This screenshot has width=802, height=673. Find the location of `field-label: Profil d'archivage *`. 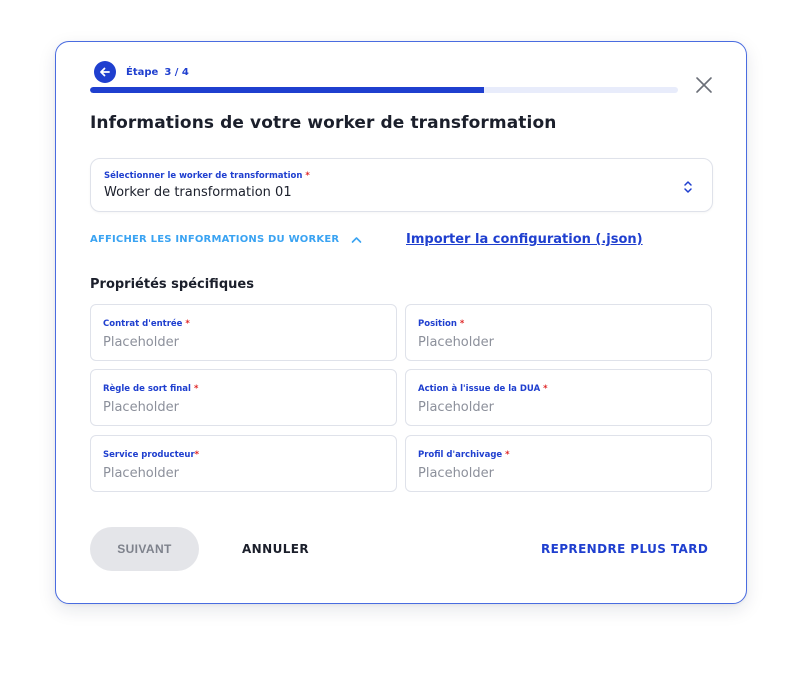

field-label: Profil d'archivage * is located at coordinates (464, 455).